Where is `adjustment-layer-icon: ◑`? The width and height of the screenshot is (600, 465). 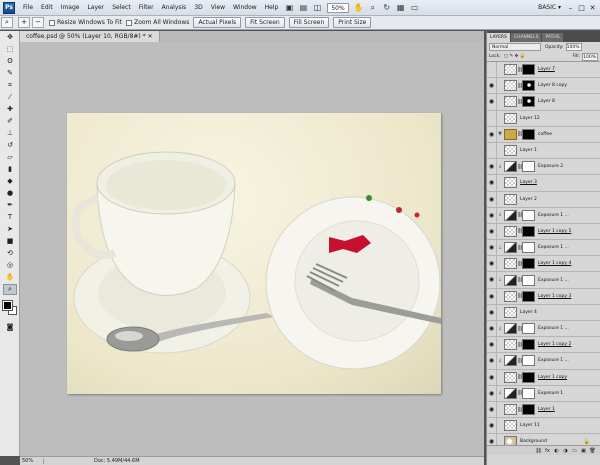 adjustment-layer-icon: ◑ is located at coordinates (565, 451).